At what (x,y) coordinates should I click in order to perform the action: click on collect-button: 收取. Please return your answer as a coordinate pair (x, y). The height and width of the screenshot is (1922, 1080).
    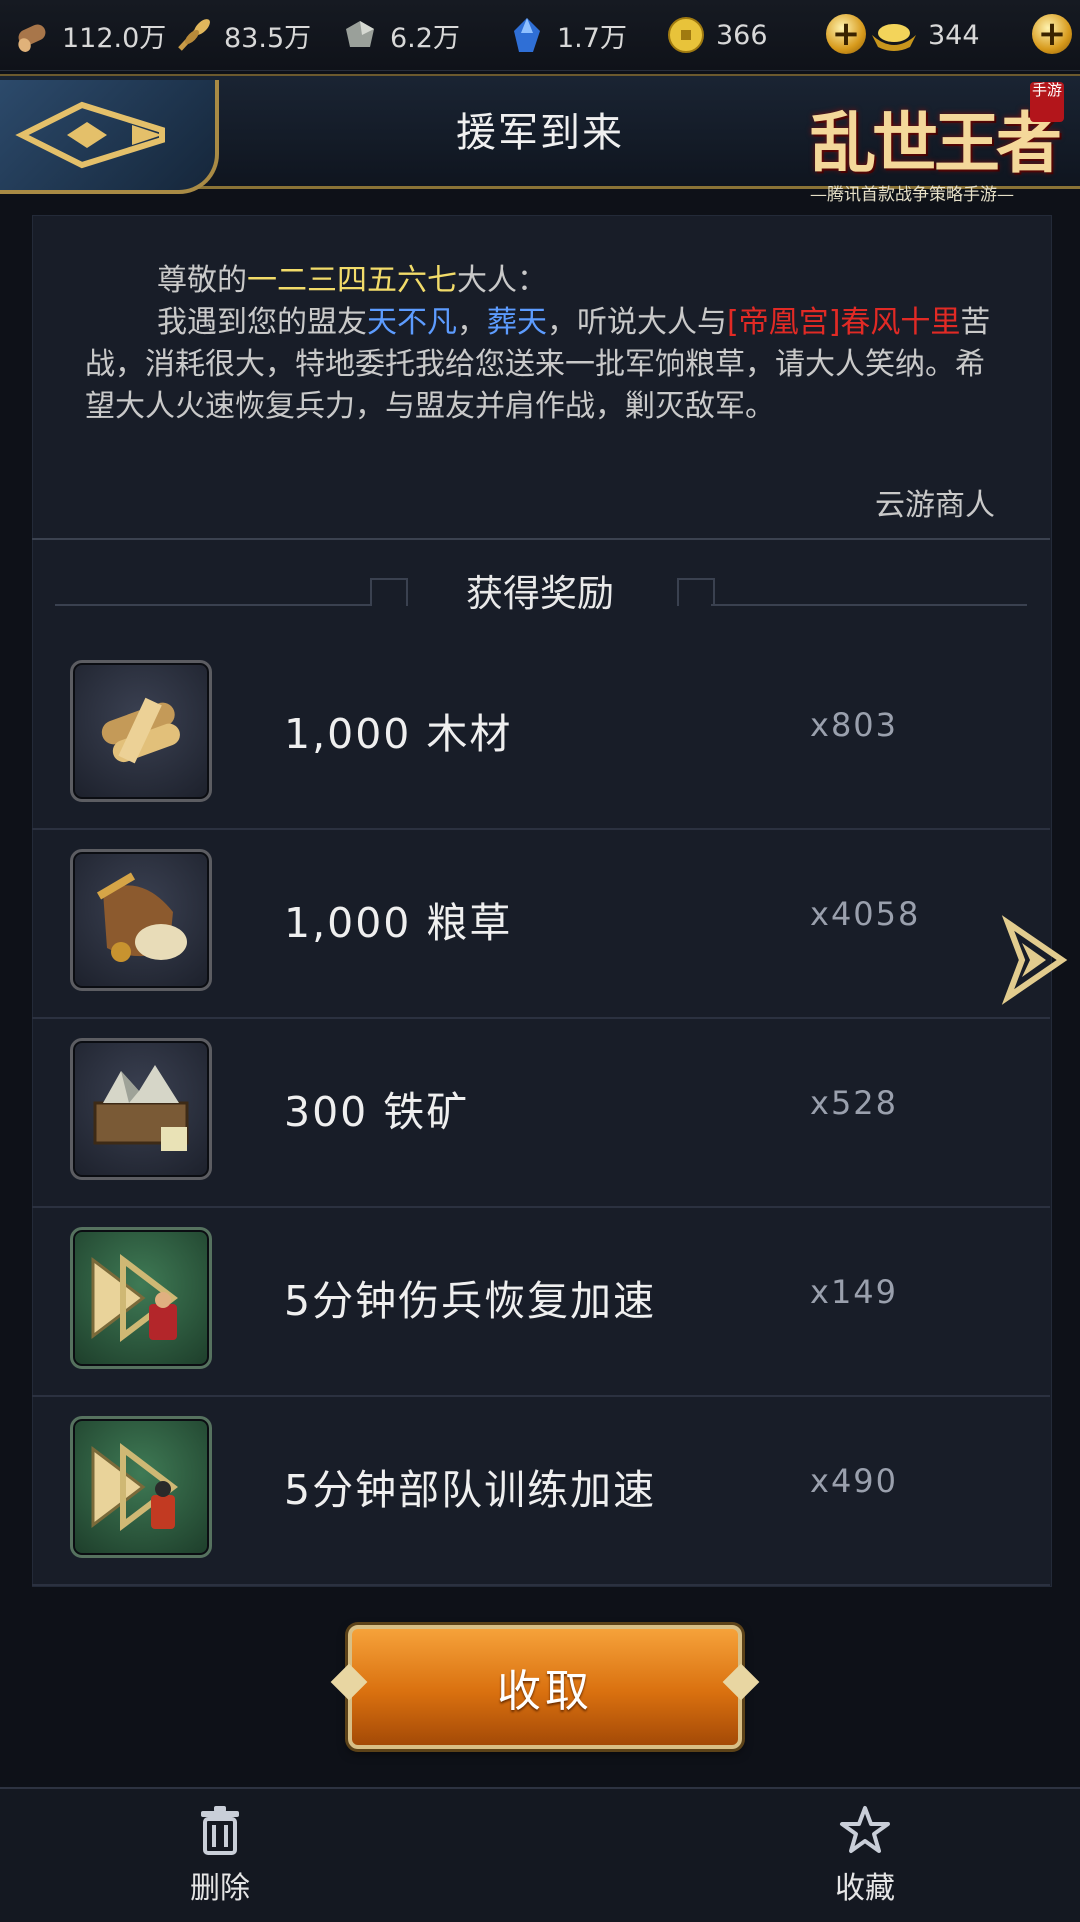
    Looking at the image, I should click on (545, 1687).